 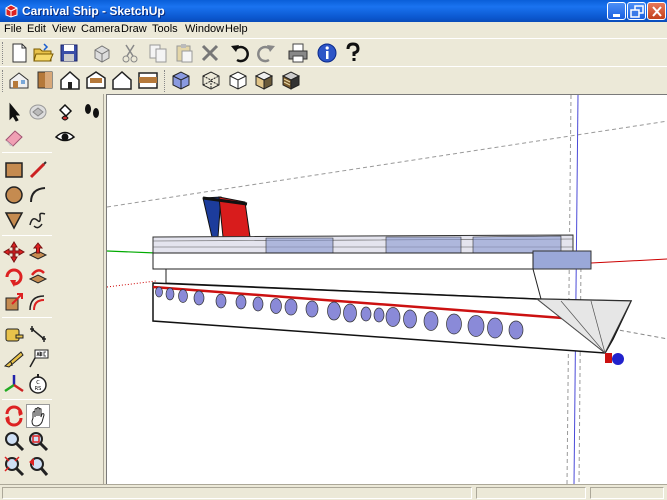 I want to click on menu-tools: Tools, so click(x=165, y=29).